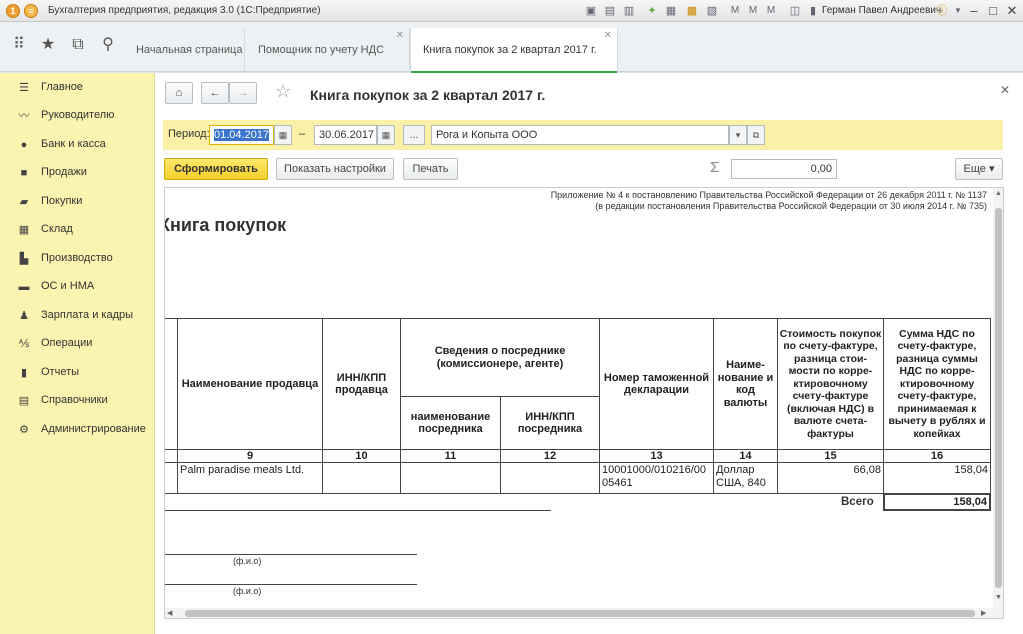 This screenshot has height=634, width=1023. What do you see at coordinates (795, 11) in the screenshot?
I see `panel-icon: ◫` at bounding box center [795, 11].